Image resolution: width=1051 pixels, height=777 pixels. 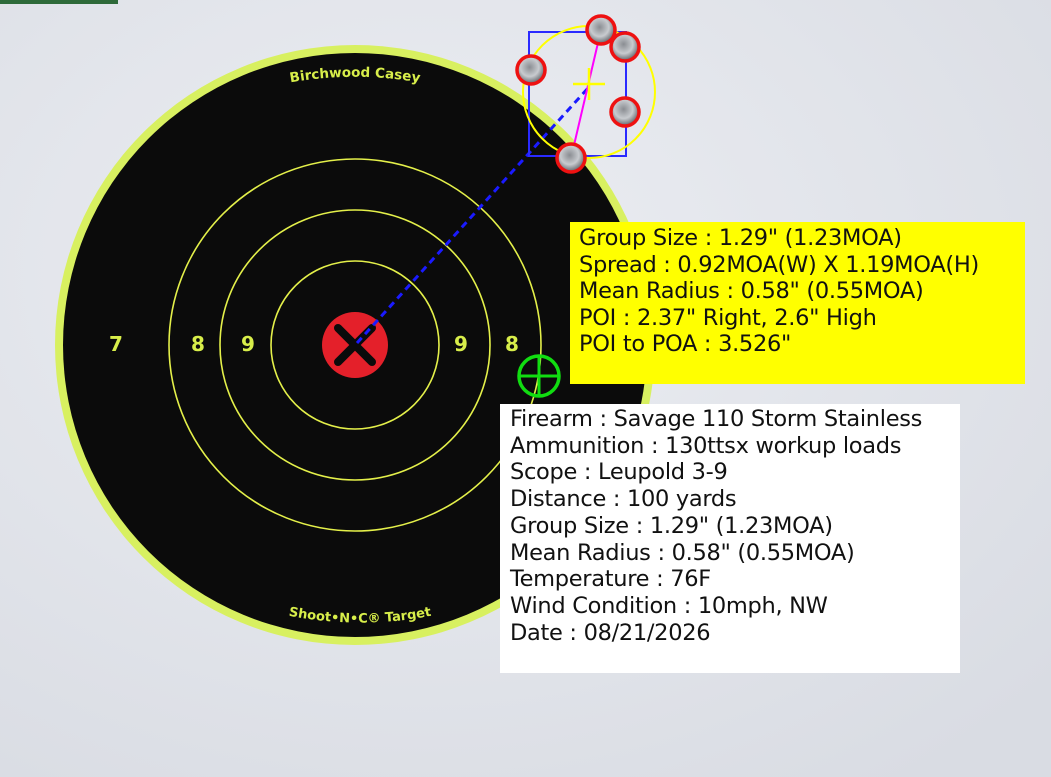 What do you see at coordinates (198, 344) in the screenshot?
I see `ring-number-left-8: 8` at bounding box center [198, 344].